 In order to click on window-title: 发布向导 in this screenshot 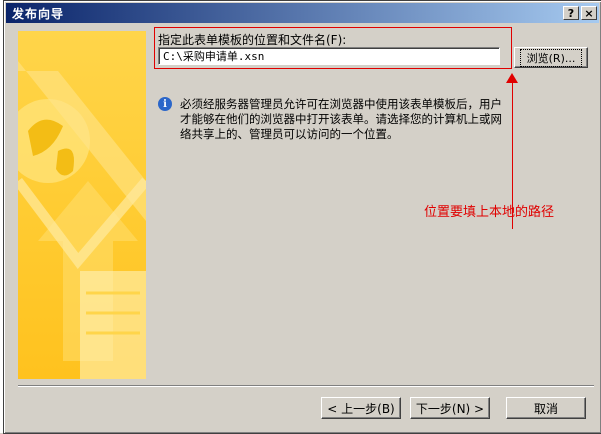, I will do `click(38, 13)`.